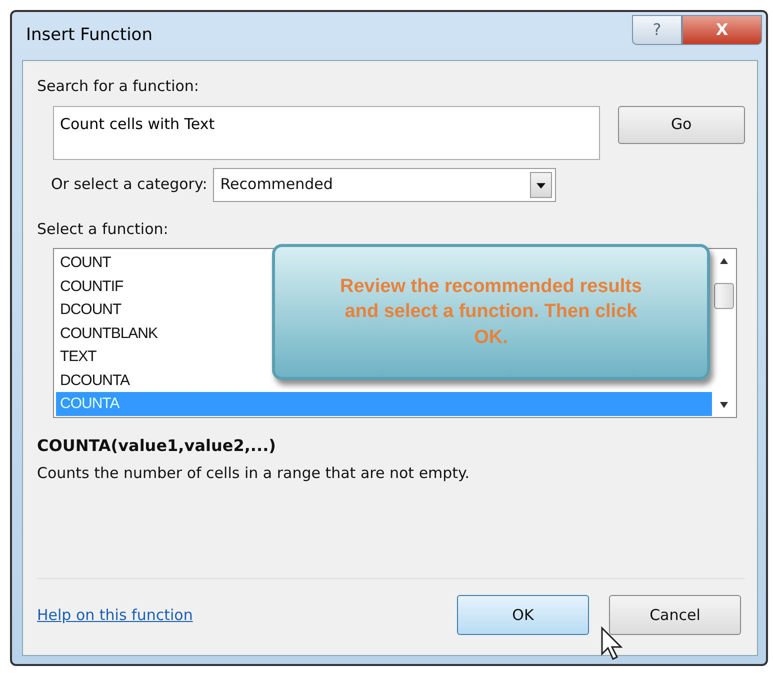 The image size is (773, 674). I want to click on function-signature: COUNTA(value1,value2,...), so click(157, 446).